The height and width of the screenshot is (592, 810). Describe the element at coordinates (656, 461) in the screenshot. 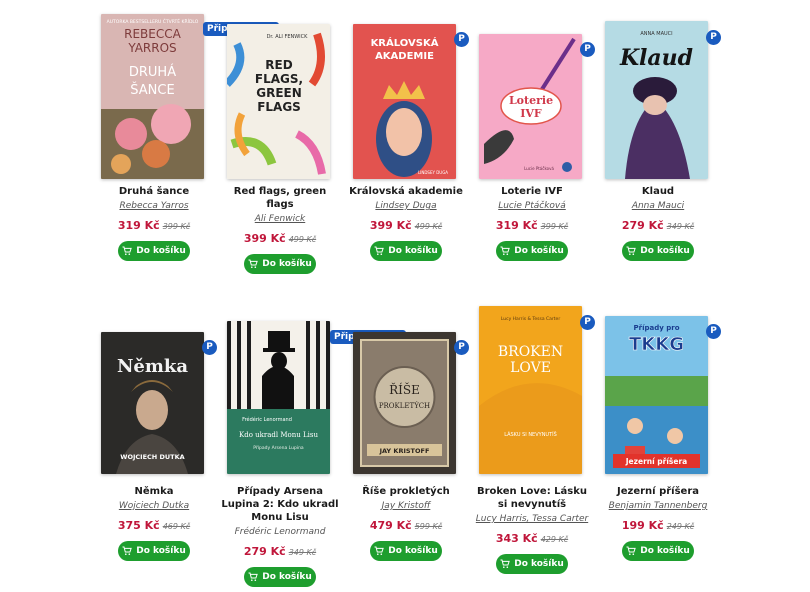

I see `svg-text: Jezerní příšera` at that location.